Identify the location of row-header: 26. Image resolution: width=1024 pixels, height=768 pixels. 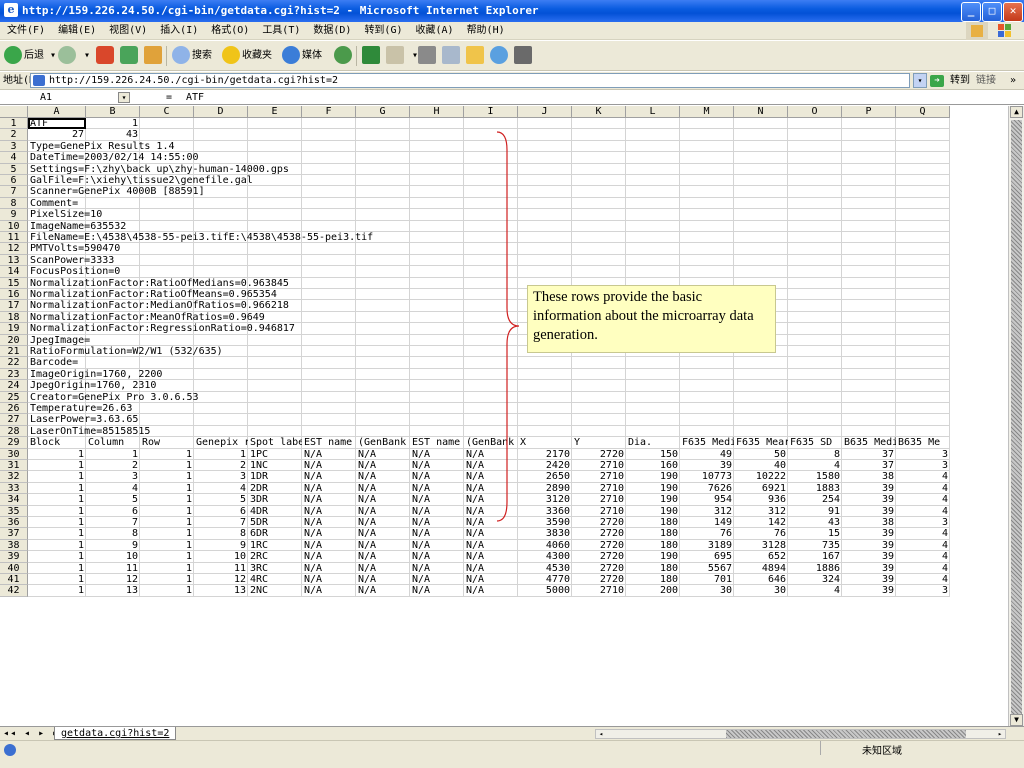
(14, 409).